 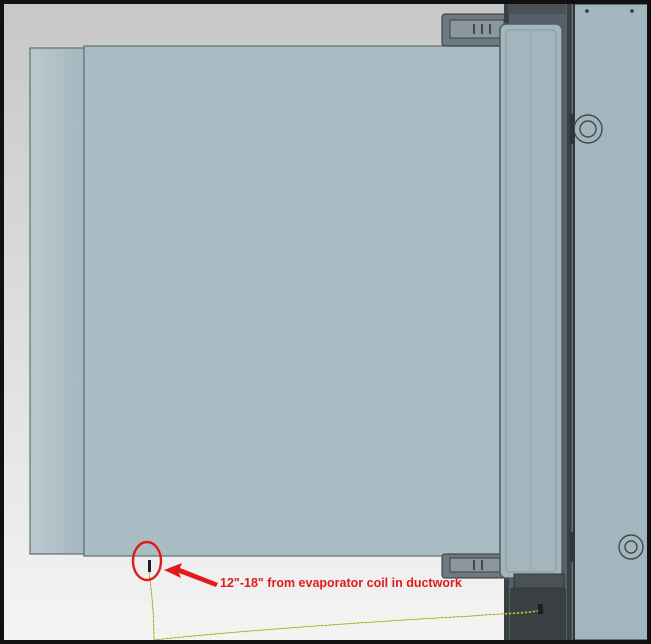 What do you see at coordinates (57, 301) in the screenshot?
I see `duct-flange` at bounding box center [57, 301].